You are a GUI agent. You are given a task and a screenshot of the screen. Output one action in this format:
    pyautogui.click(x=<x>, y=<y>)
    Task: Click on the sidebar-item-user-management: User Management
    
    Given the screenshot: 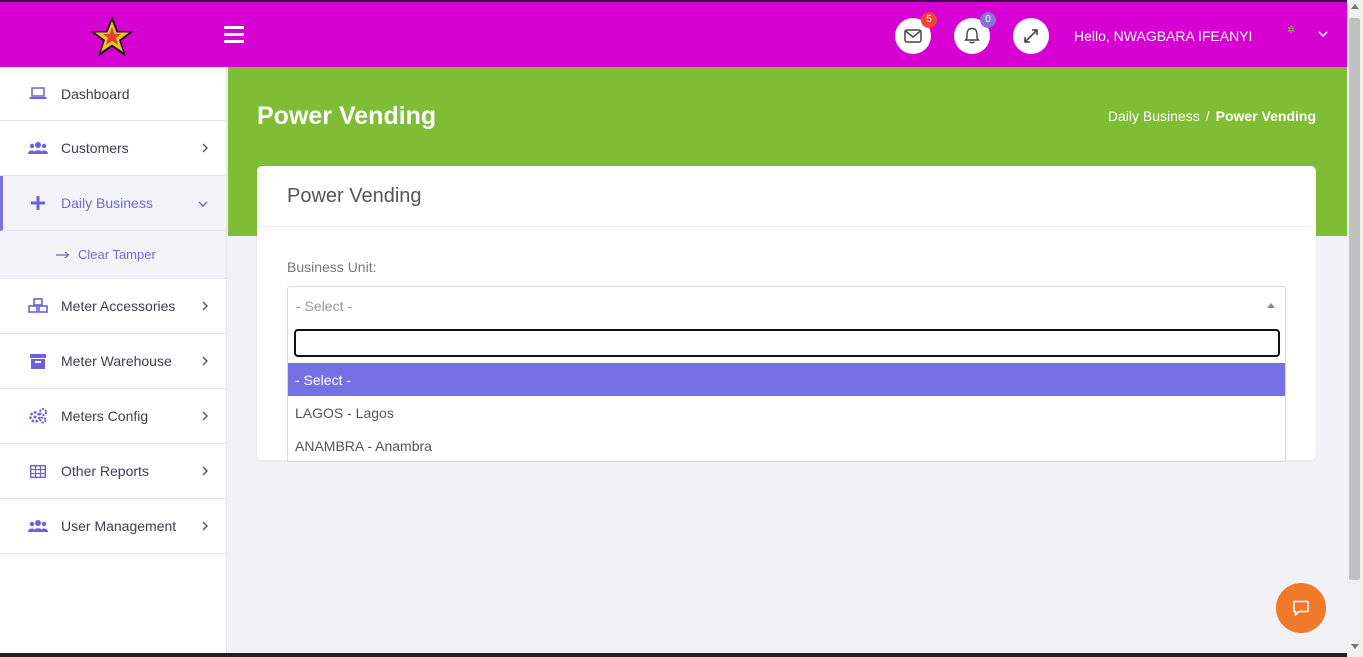 What is the action you would take?
    pyautogui.click(x=113, y=526)
    